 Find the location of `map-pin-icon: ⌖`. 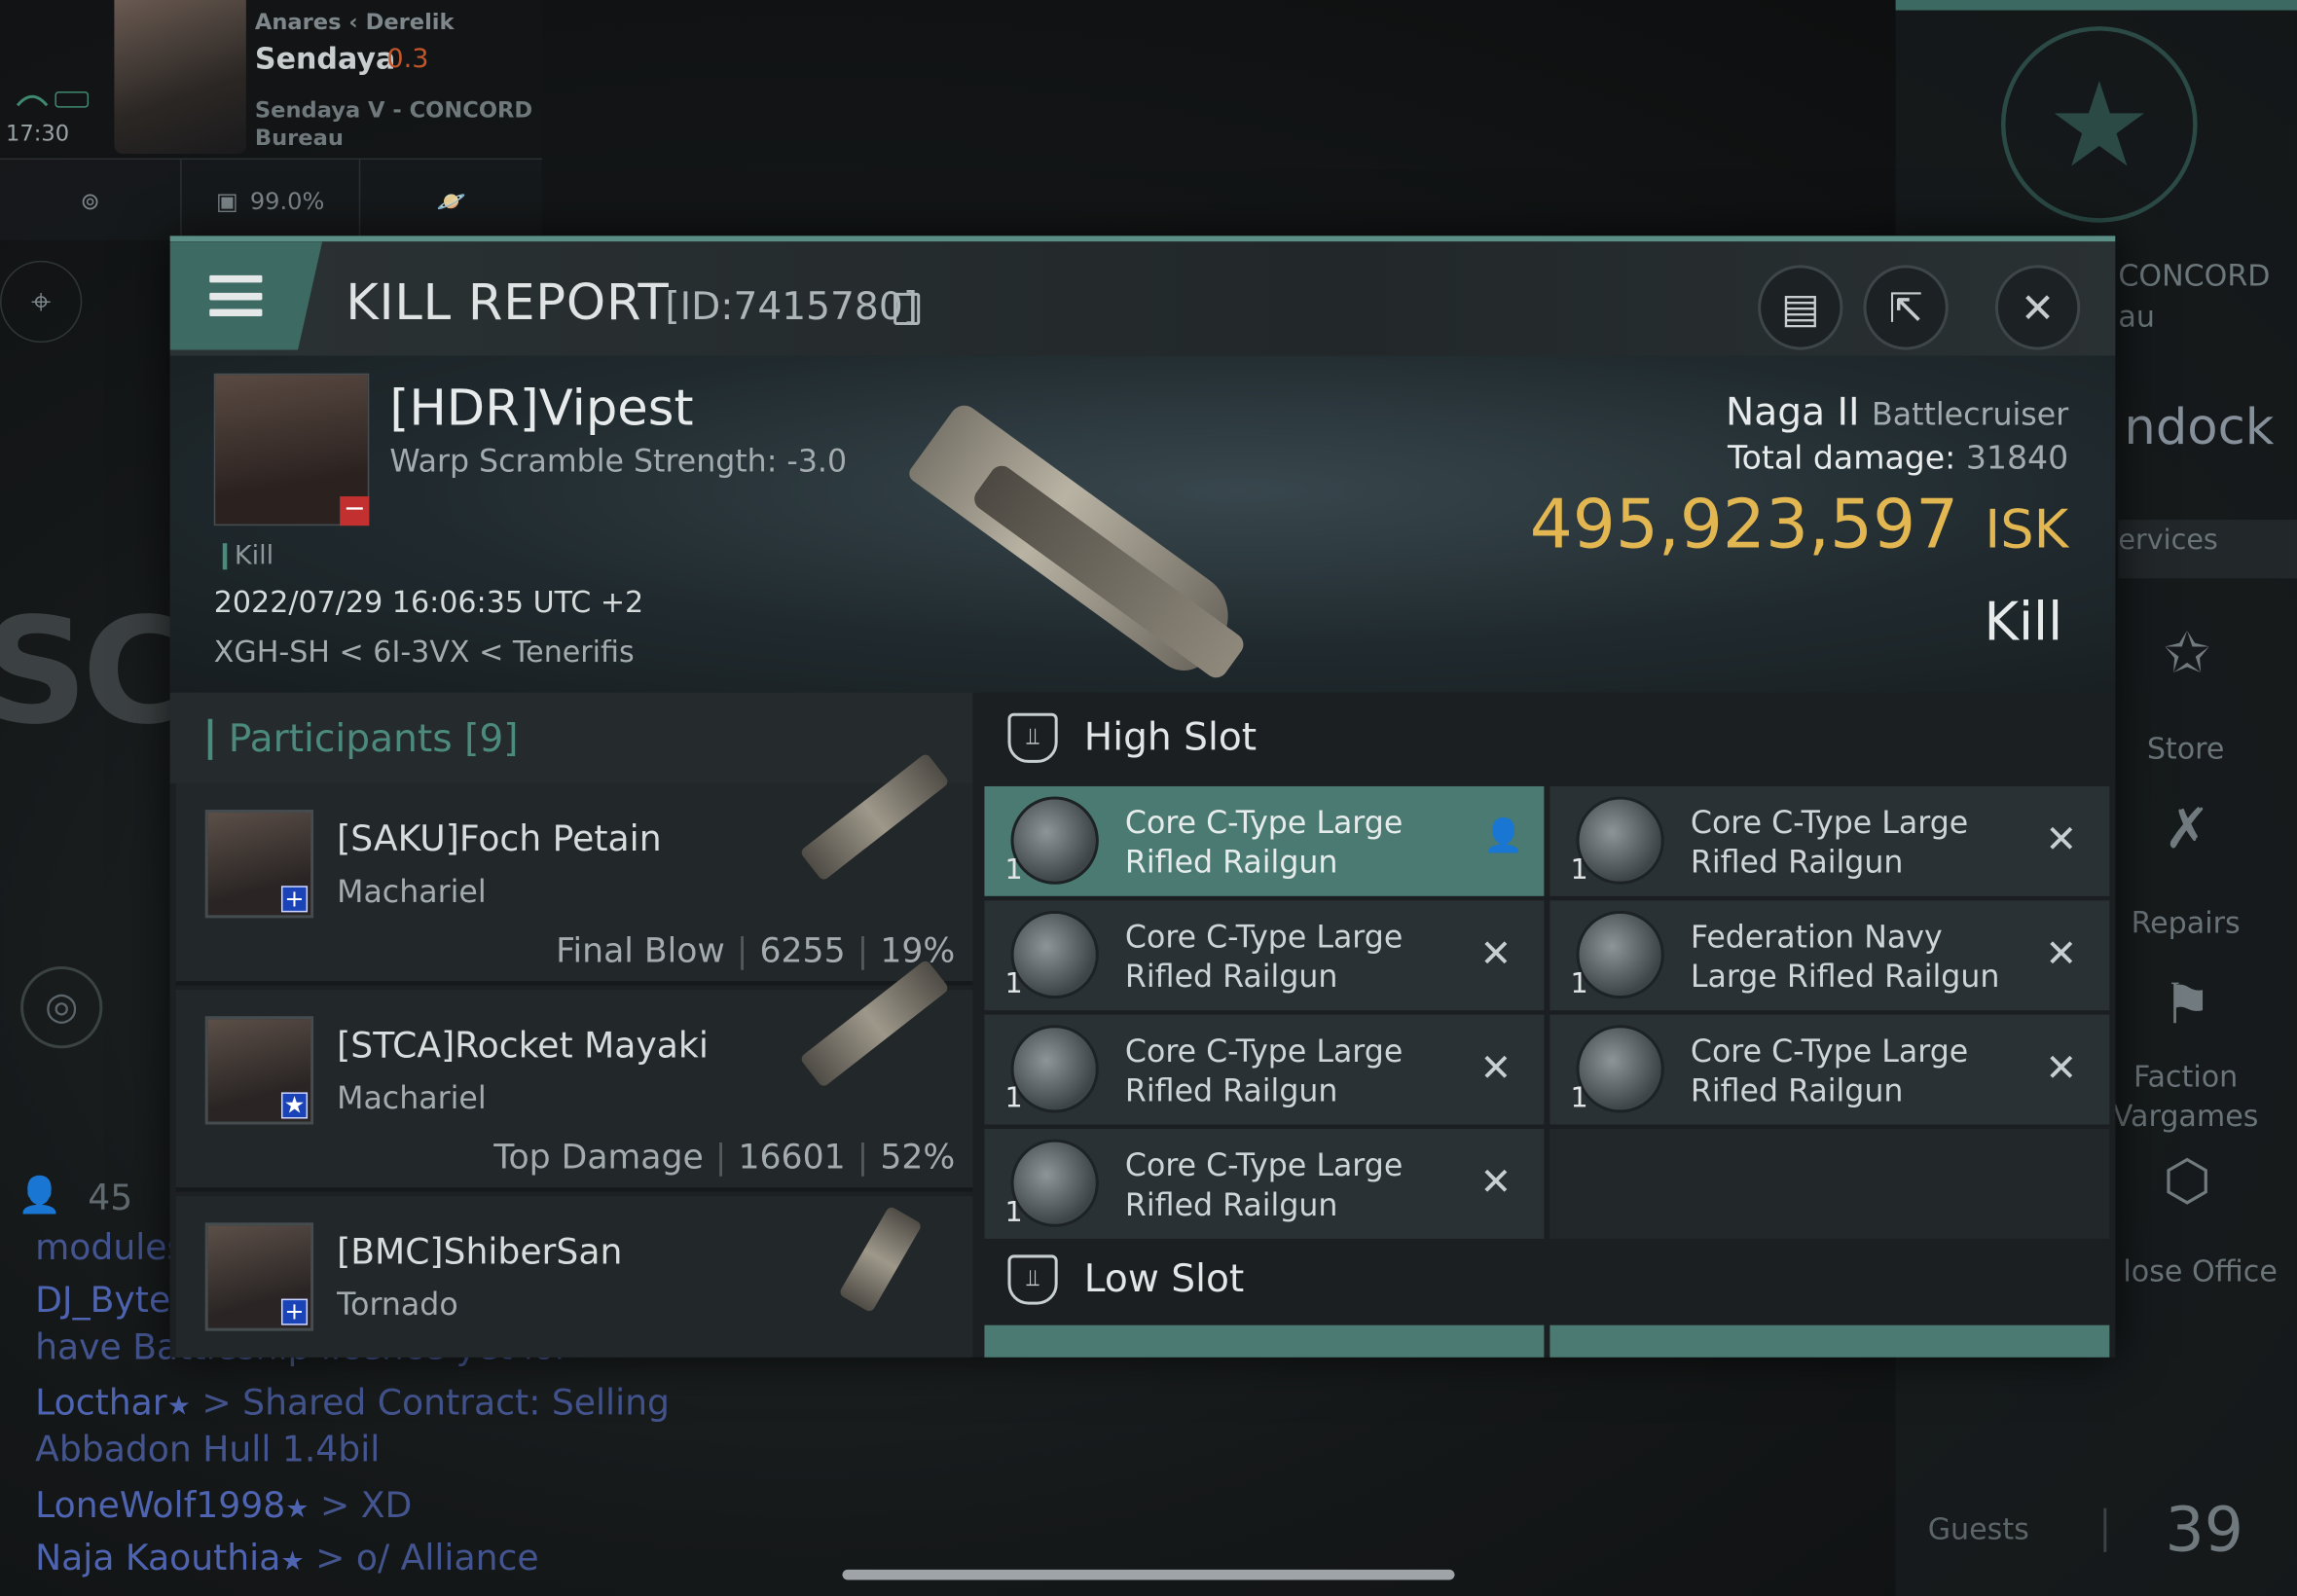

map-pin-icon: ⌖ is located at coordinates (41, 302).